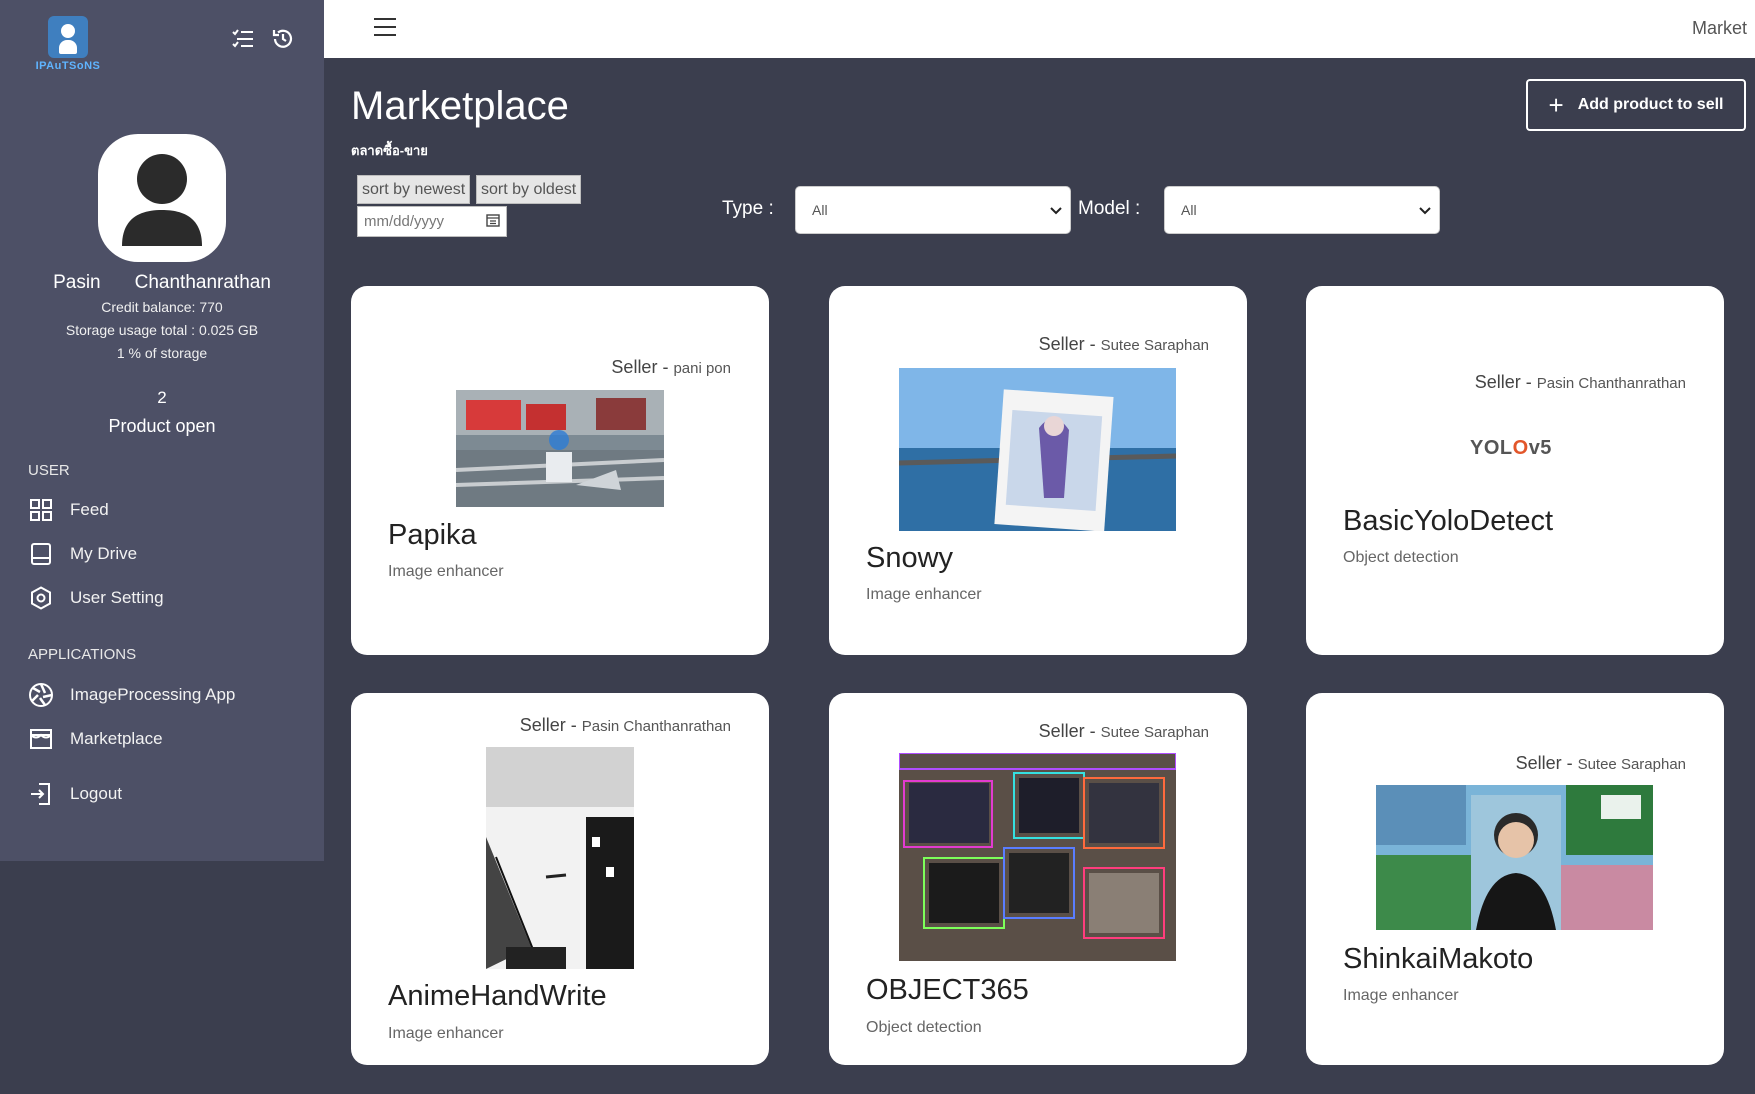 This screenshot has height=1094, width=1755. I want to click on model-filter-label: Model :, so click(1109, 208).